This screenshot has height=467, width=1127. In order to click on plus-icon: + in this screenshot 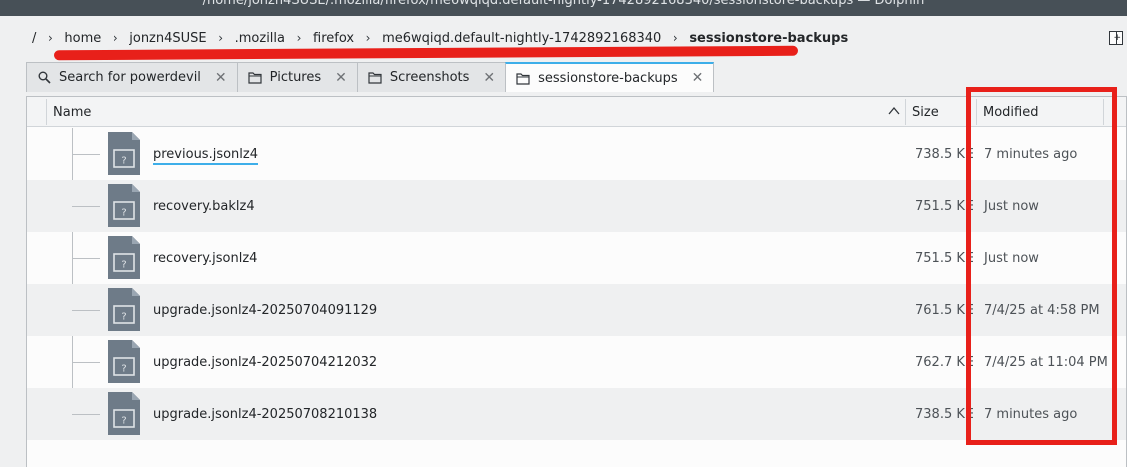, I will do `click(1117, 38)`.